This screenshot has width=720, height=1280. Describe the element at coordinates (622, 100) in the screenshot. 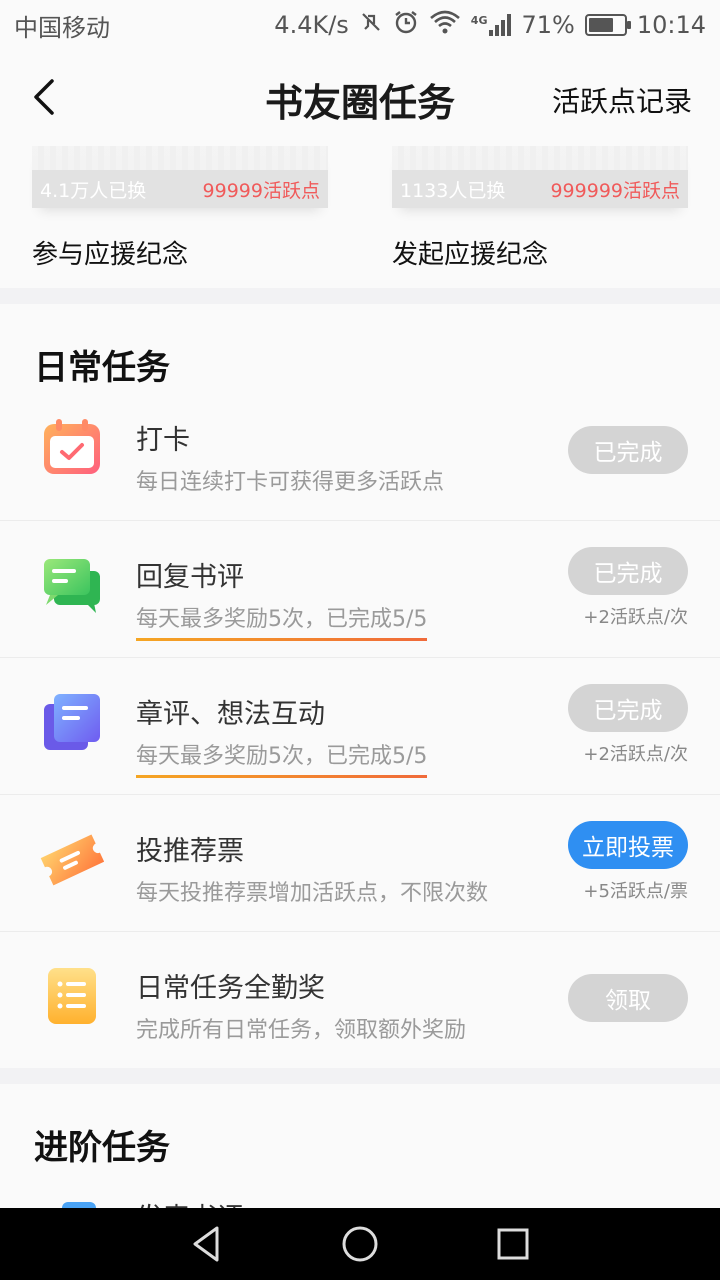

I see `activity-record-link: 活跃点记录` at that location.